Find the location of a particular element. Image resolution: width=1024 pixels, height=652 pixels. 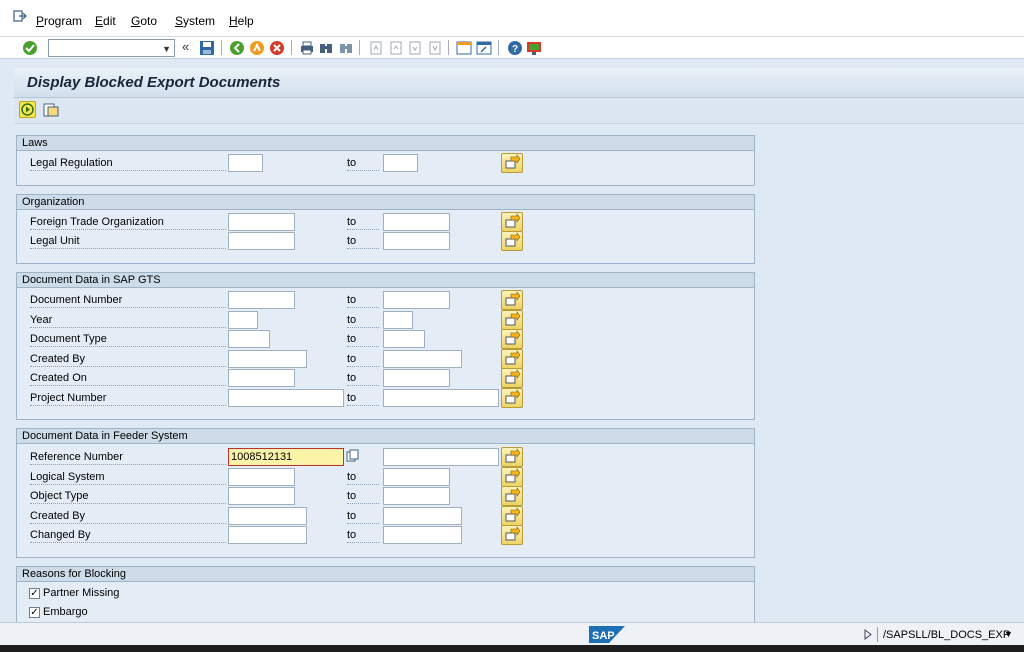

logical-system-to-input is located at coordinates (416, 477).